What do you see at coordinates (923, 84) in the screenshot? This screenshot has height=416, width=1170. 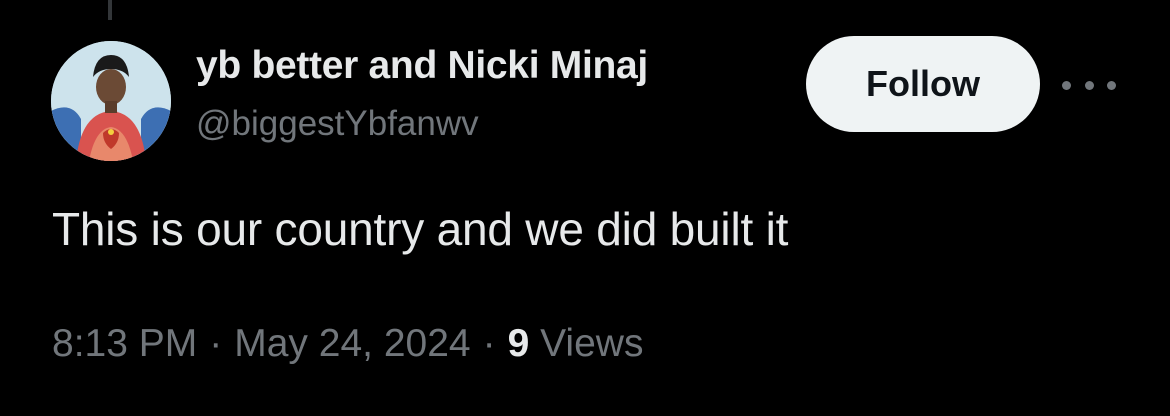 I see `follow-button: Follow` at bounding box center [923, 84].